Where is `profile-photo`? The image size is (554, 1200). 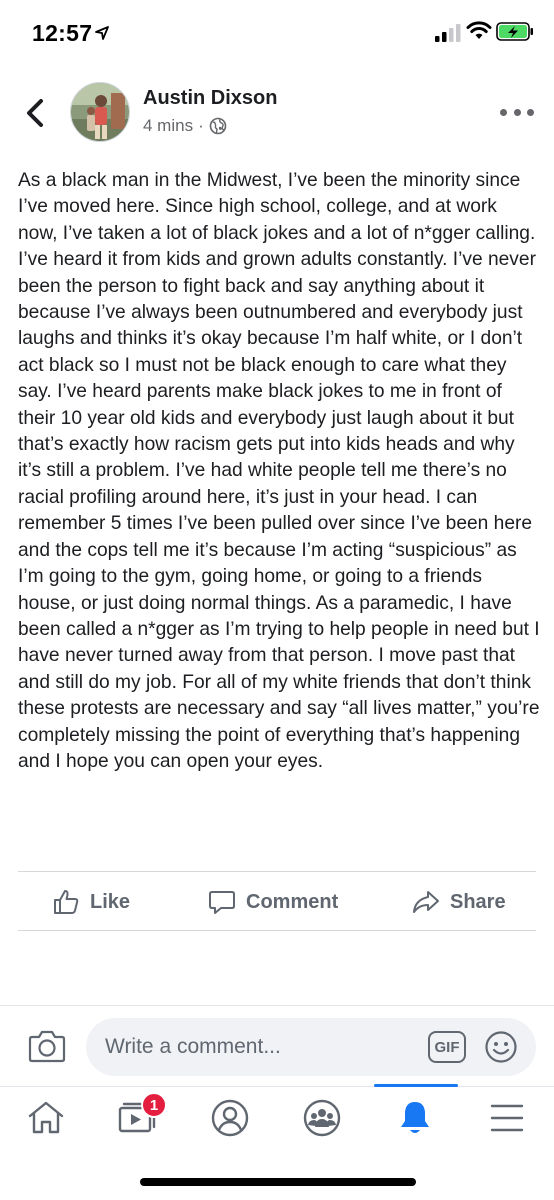 profile-photo is located at coordinates (100, 112).